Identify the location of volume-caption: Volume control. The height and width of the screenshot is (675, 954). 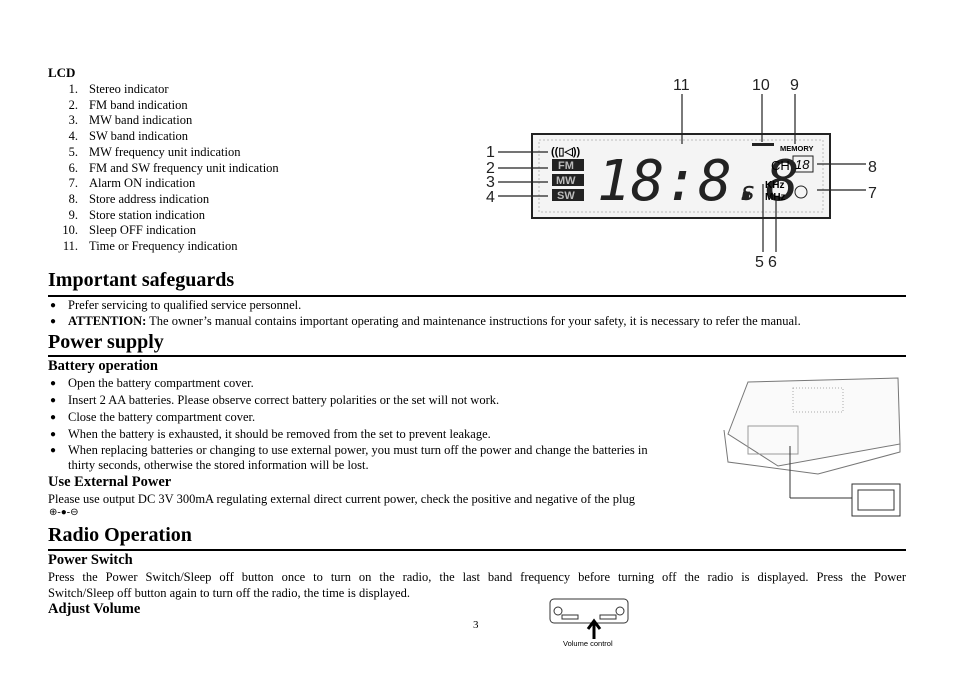
(588, 643).